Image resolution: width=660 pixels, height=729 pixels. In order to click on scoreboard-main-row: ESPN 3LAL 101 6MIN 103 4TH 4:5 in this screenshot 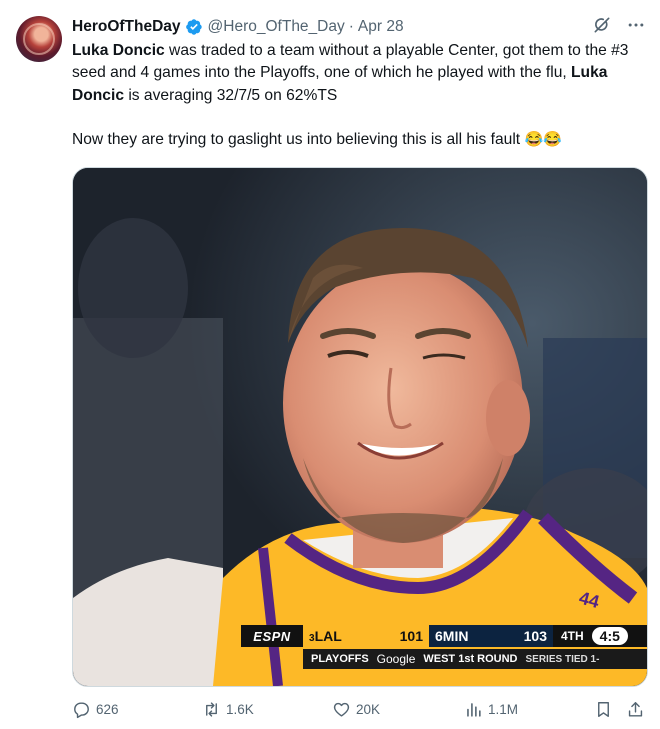, I will do `click(444, 636)`.